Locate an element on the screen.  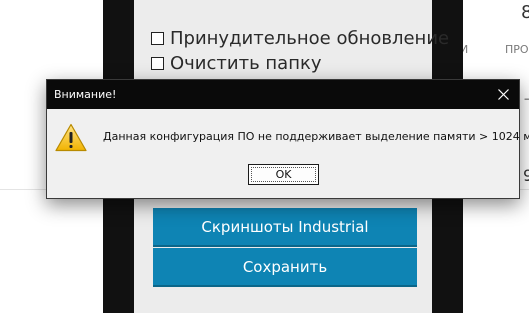
background-label-4: – is located at coordinates (526, 98).